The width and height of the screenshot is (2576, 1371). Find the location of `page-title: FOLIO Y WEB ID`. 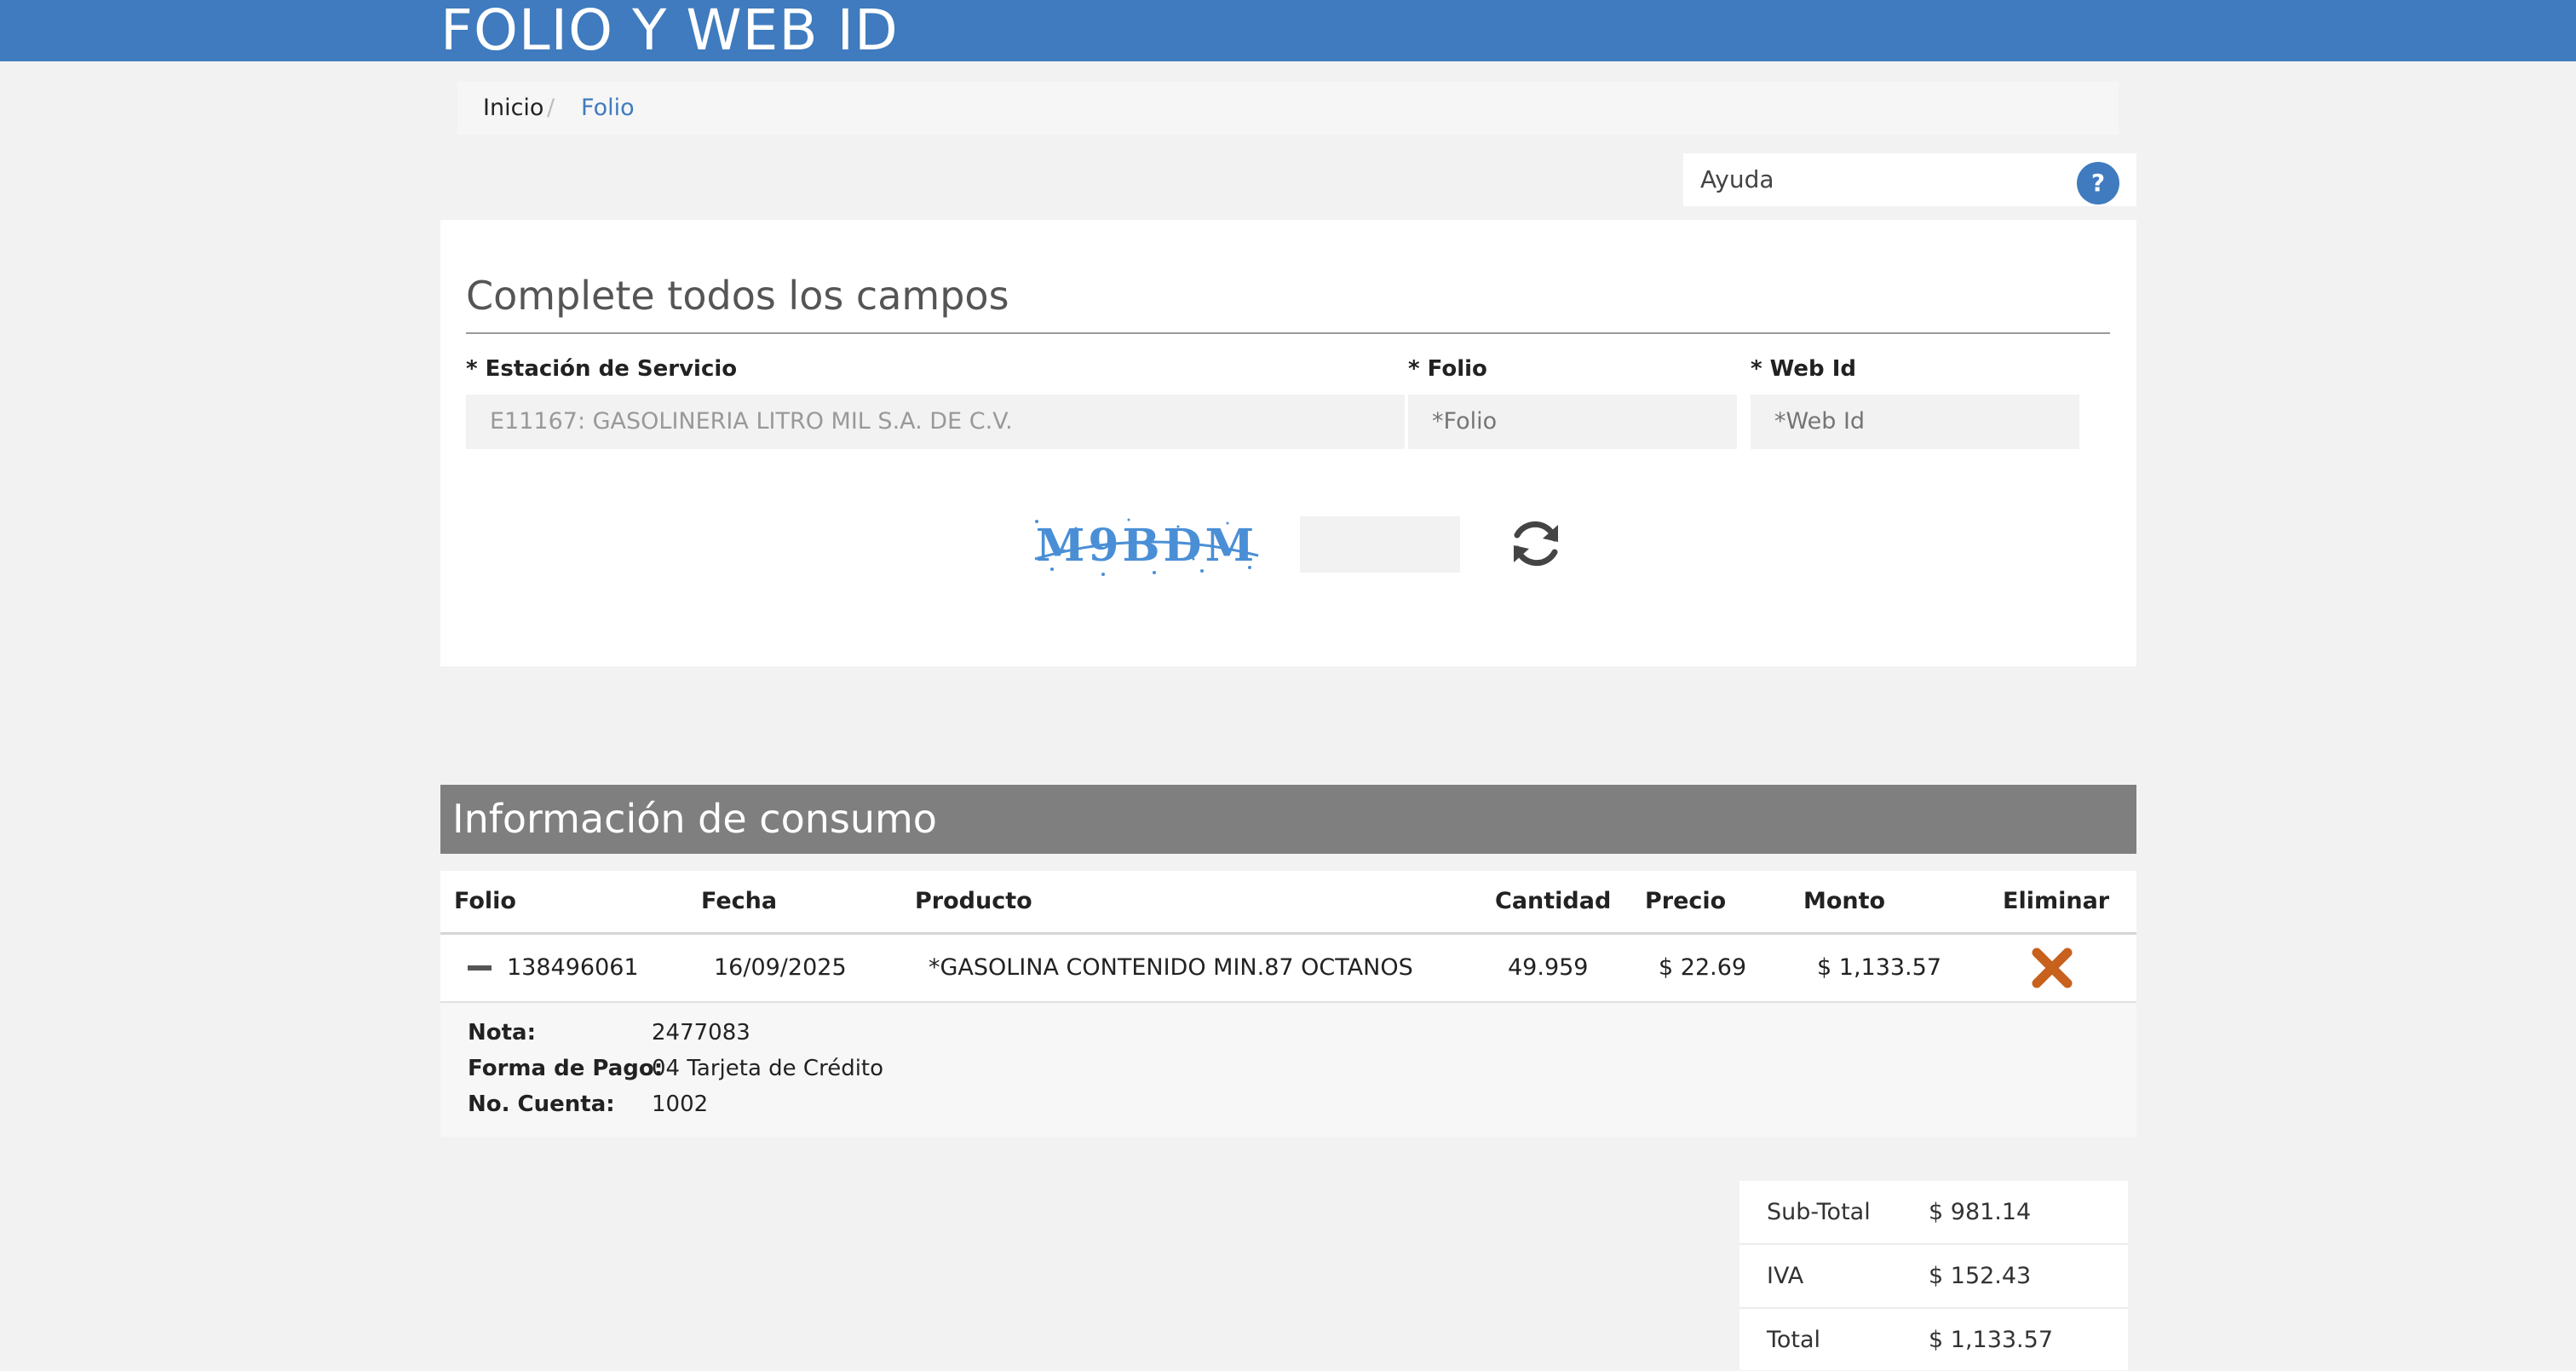

page-title: FOLIO Y WEB ID is located at coordinates (670, 31).